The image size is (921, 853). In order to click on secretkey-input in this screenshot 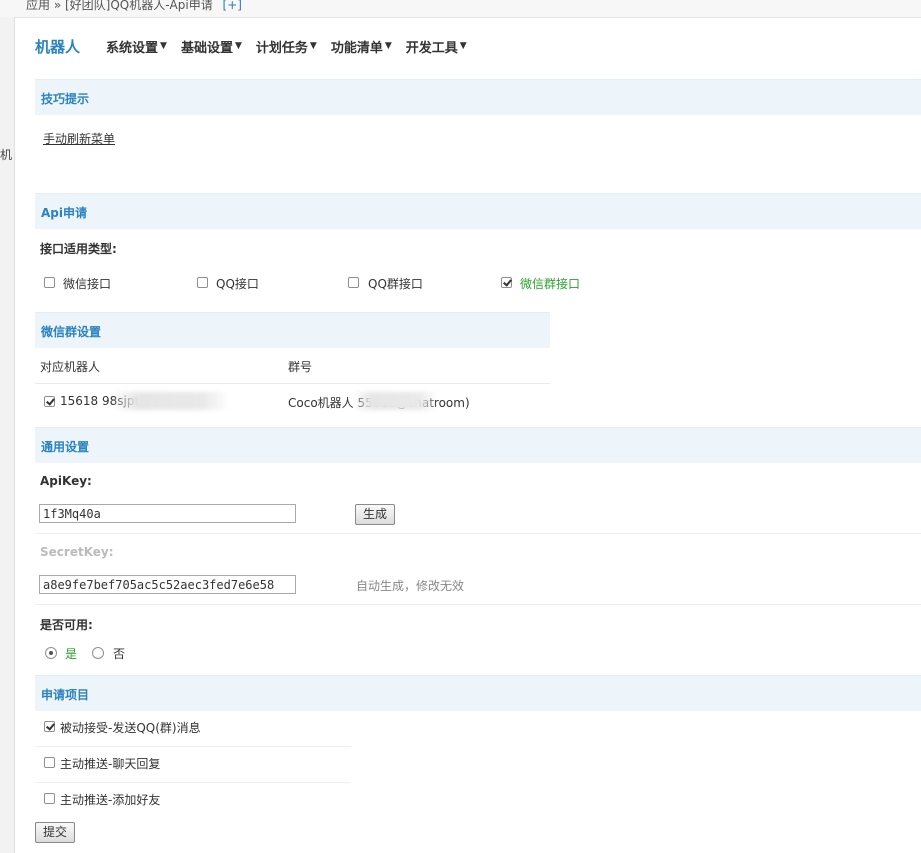, I will do `click(167, 584)`.